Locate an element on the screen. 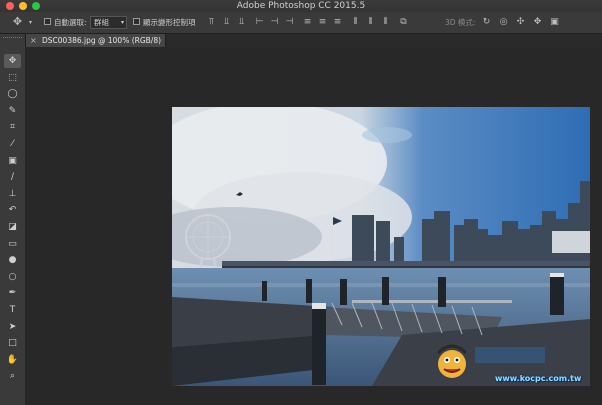 The image size is (602, 405). gradient-icon: ▭ is located at coordinates (12, 243).